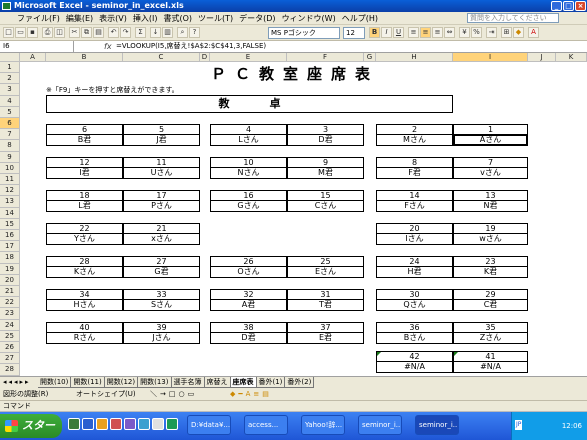  I want to click on row-header: 17, so click(10, 247).